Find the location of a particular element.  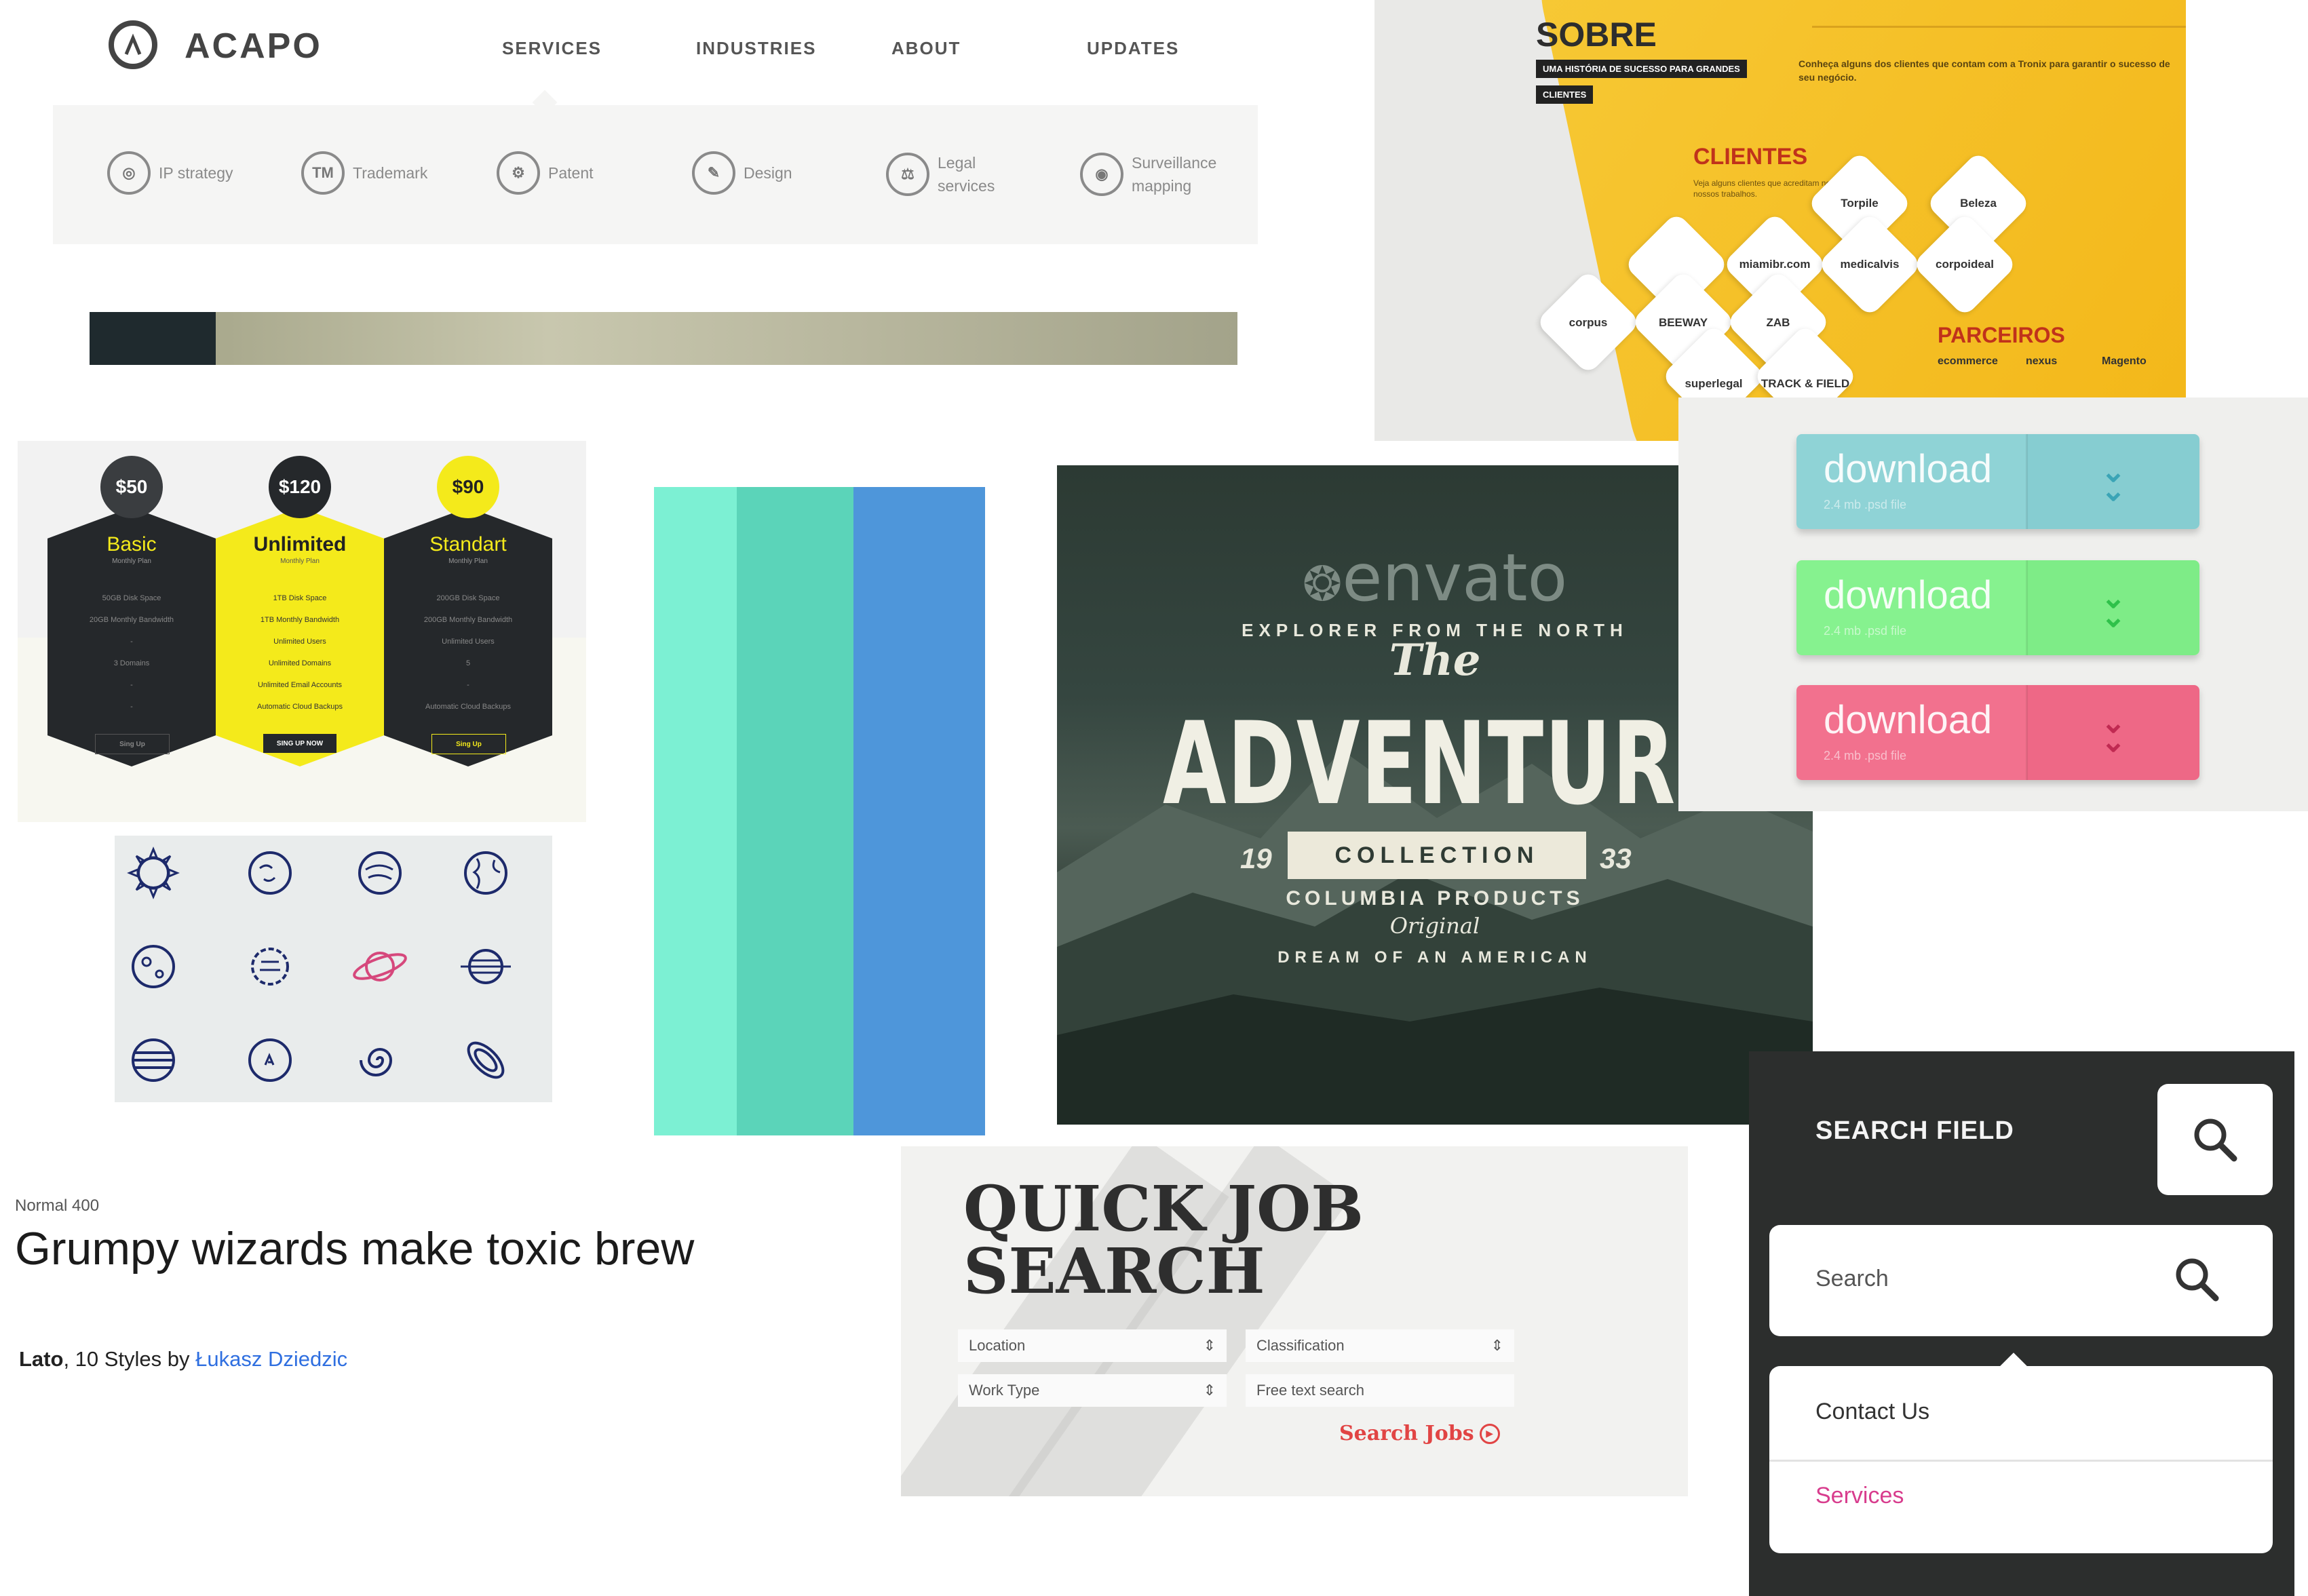

font-author-link: Łukasz Dziedzic is located at coordinates (271, 1359).